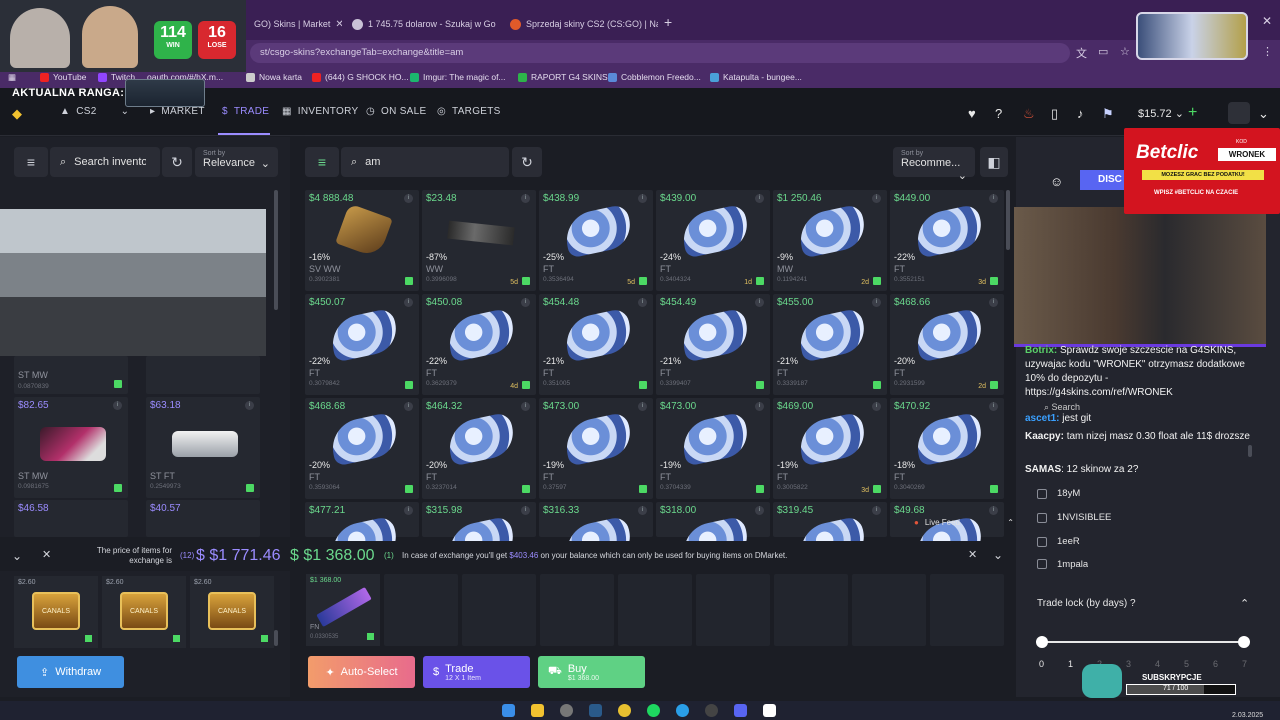 The width and height of the screenshot is (1280, 720). Describe the element at coordinates (338, 24) in the screenshot. I see `close-icon: ✕` at that location.